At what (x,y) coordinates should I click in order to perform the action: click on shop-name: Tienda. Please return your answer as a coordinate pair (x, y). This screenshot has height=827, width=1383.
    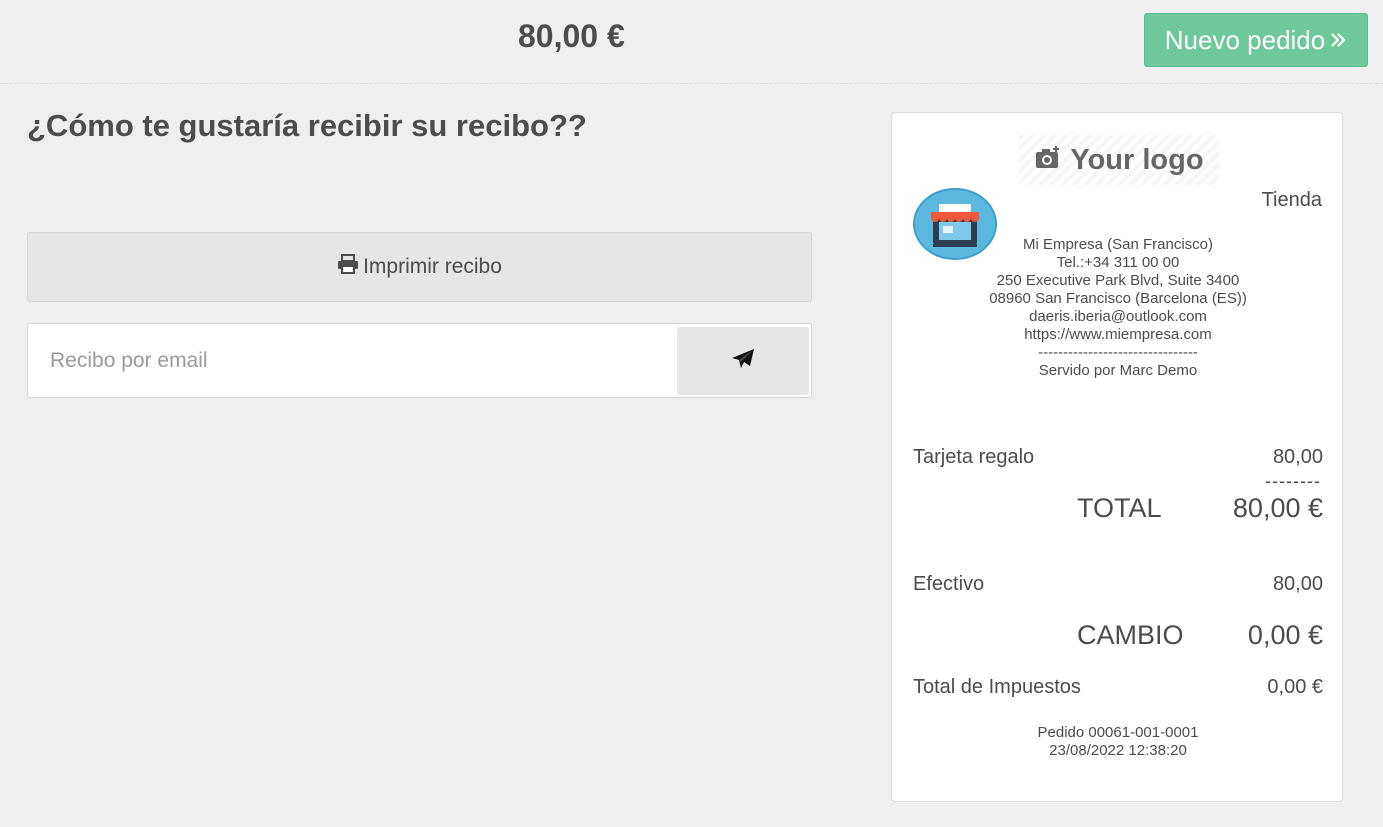
    Looking at the image, I should click on (1291, 200).